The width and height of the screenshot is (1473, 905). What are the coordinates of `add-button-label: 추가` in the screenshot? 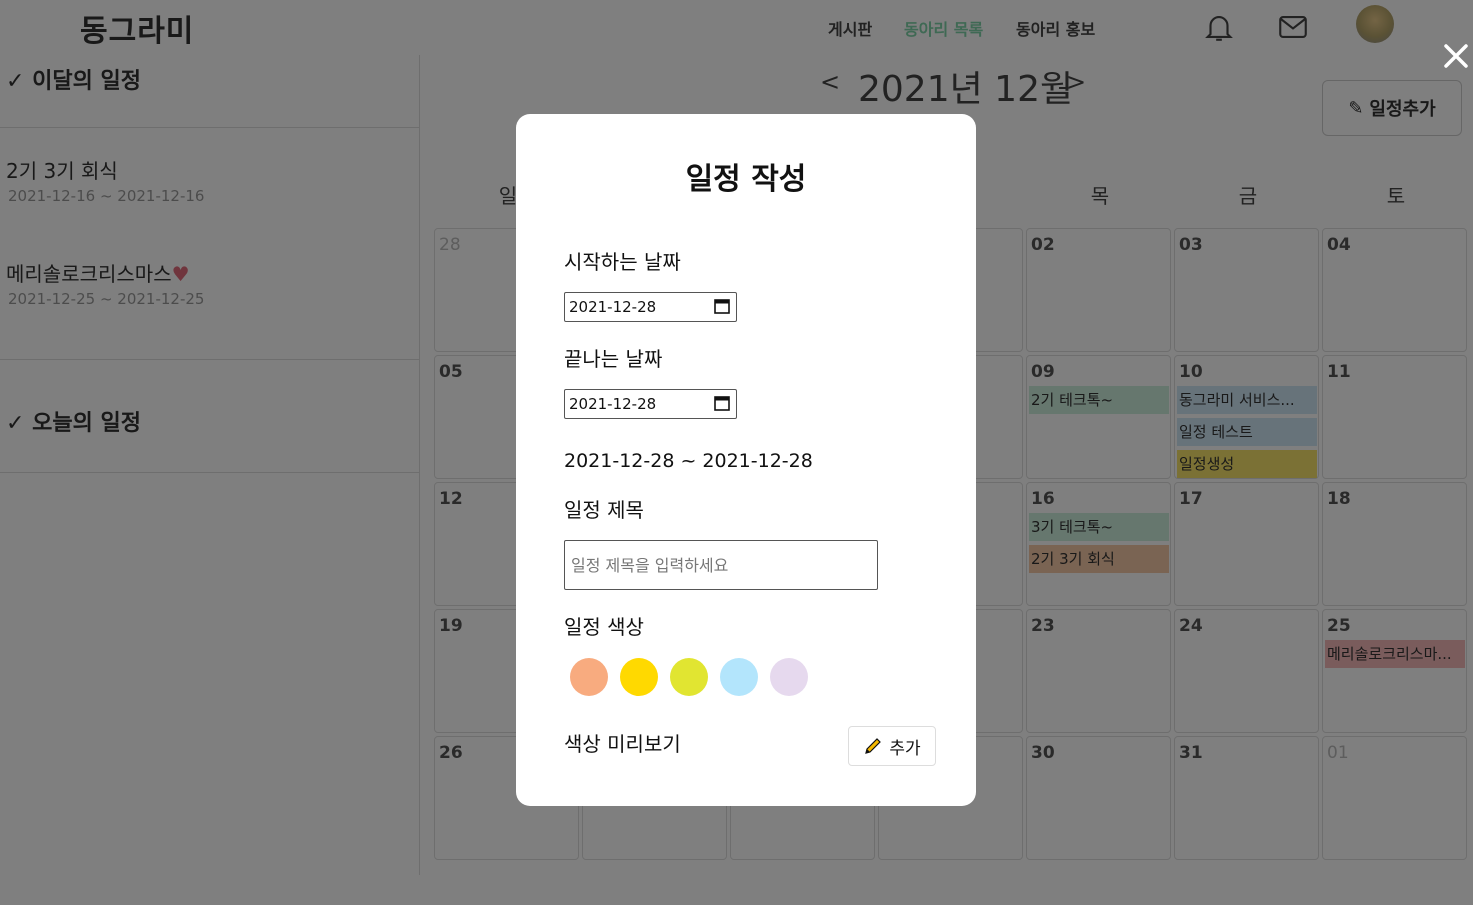 It's located at (905, 748).